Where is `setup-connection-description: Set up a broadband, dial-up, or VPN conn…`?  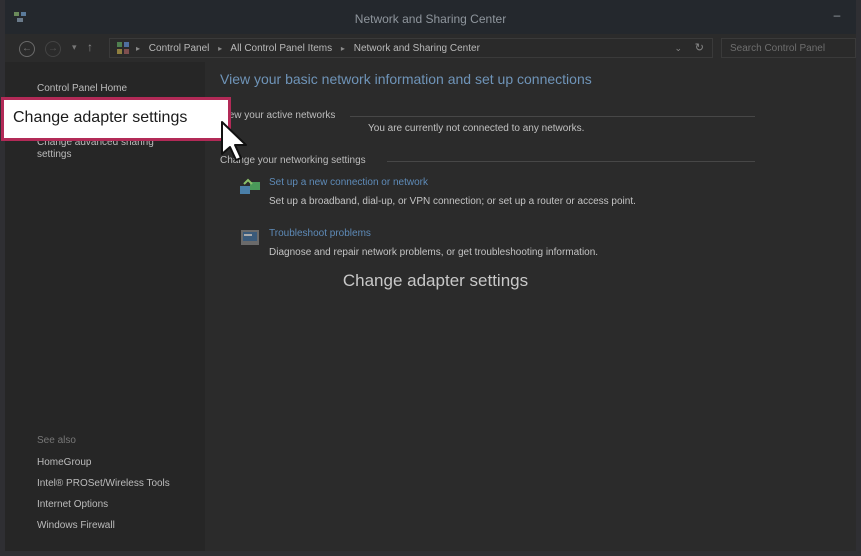
setup-connection-description: Set up a broadband, dial-up, or VPN conn… is located at coordinates (452, 201).